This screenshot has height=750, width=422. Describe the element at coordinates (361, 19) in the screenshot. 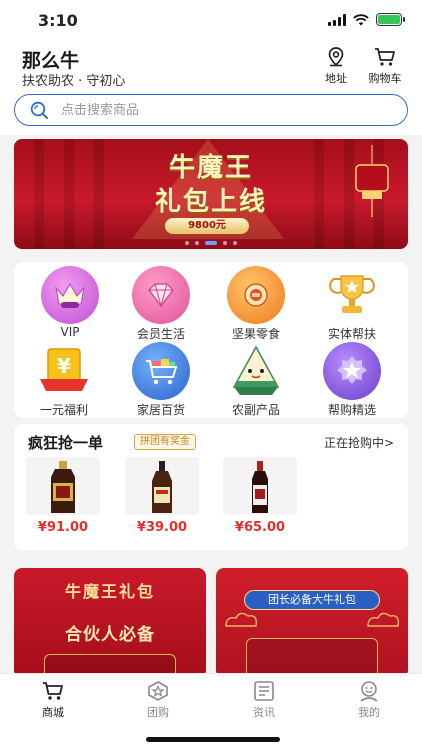

I see `wifi-icon` at that location.